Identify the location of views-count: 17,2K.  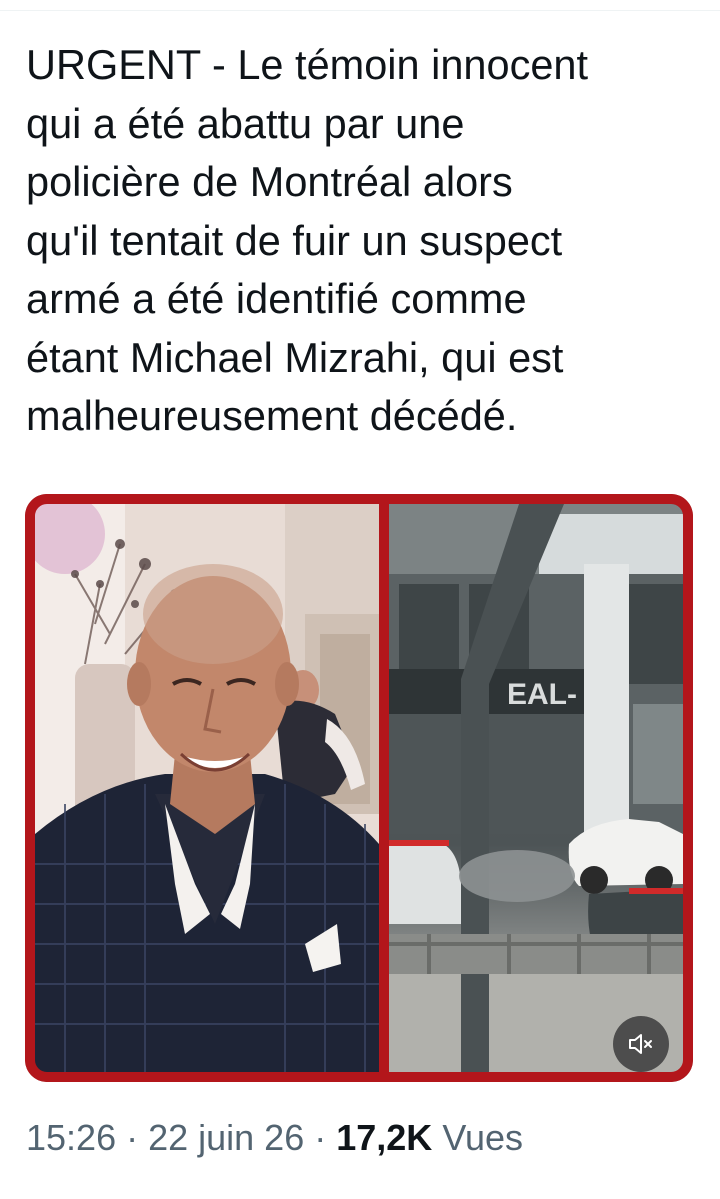
(384, 1137).